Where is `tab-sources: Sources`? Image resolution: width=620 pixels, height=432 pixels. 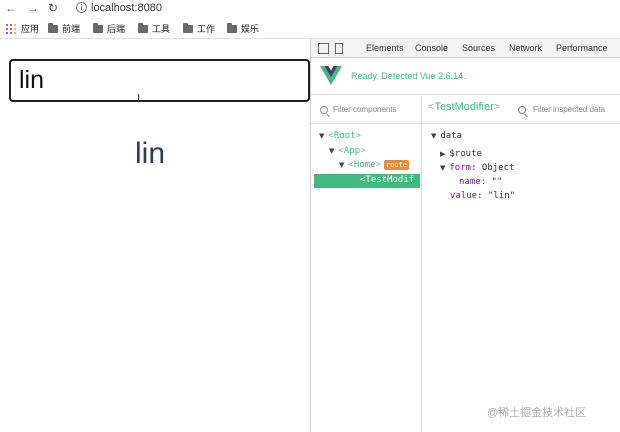 tab-sources: Sources is located at coordinates (478, 48).